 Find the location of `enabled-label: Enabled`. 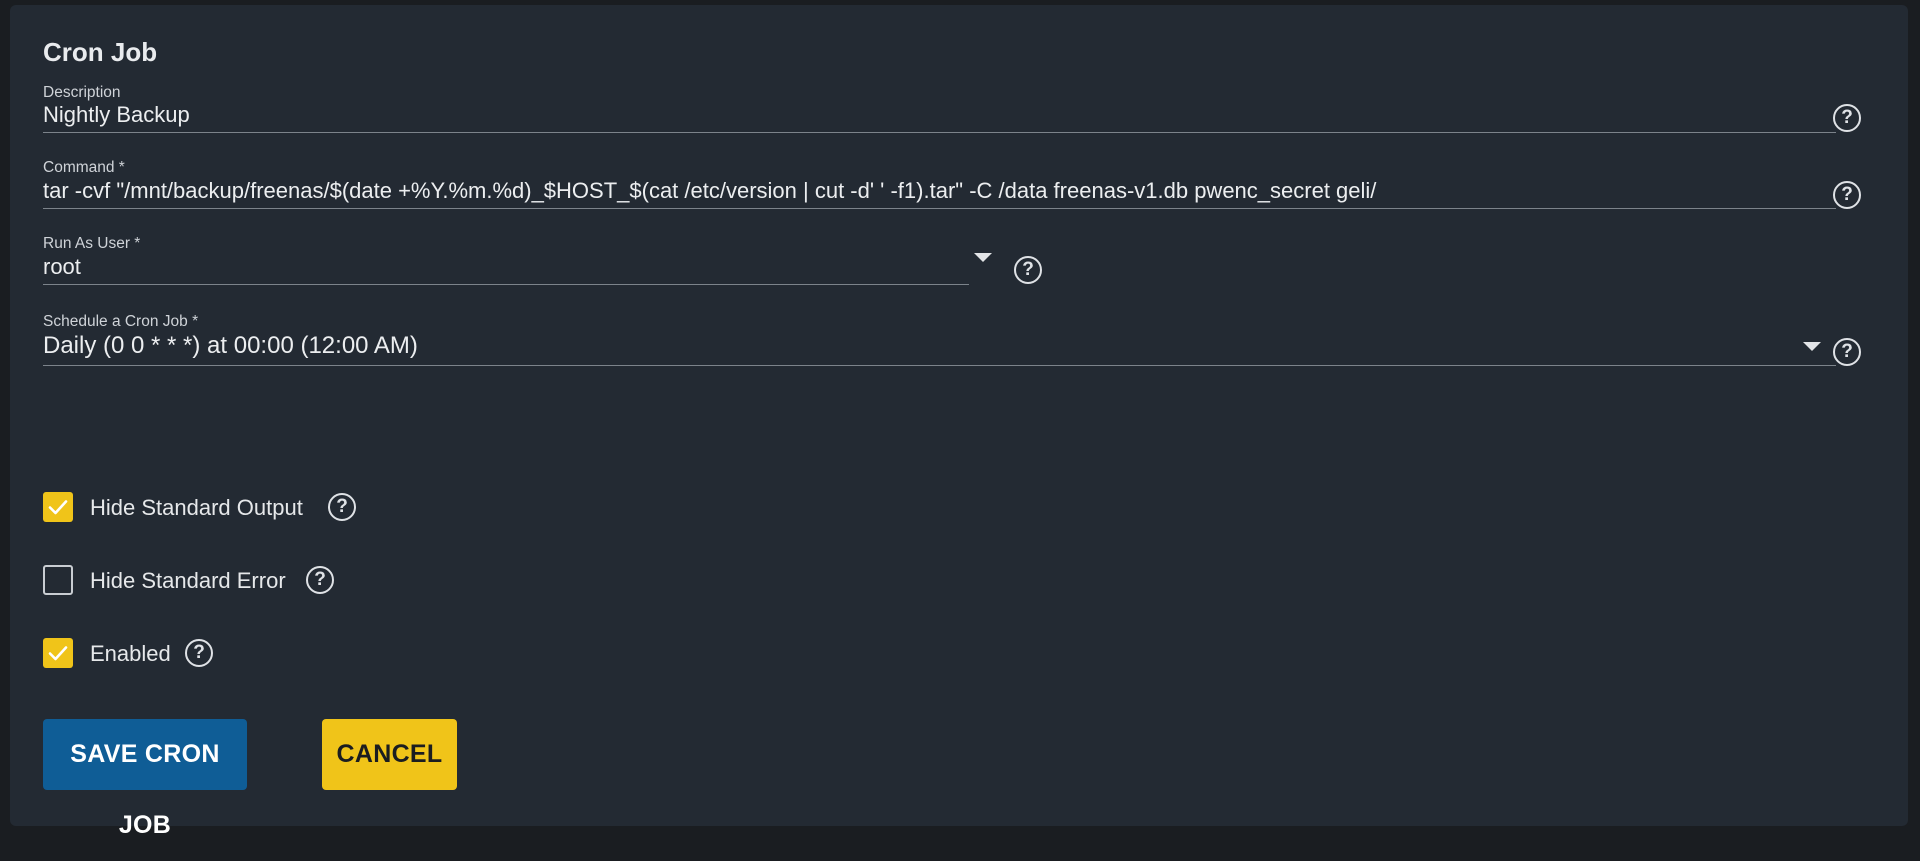

enabled-label: Enabled is located at coordinates (130, 653).